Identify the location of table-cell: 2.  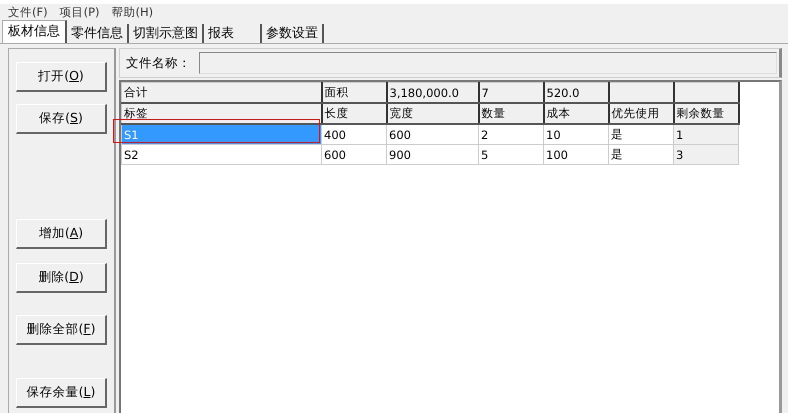
(511, 134).